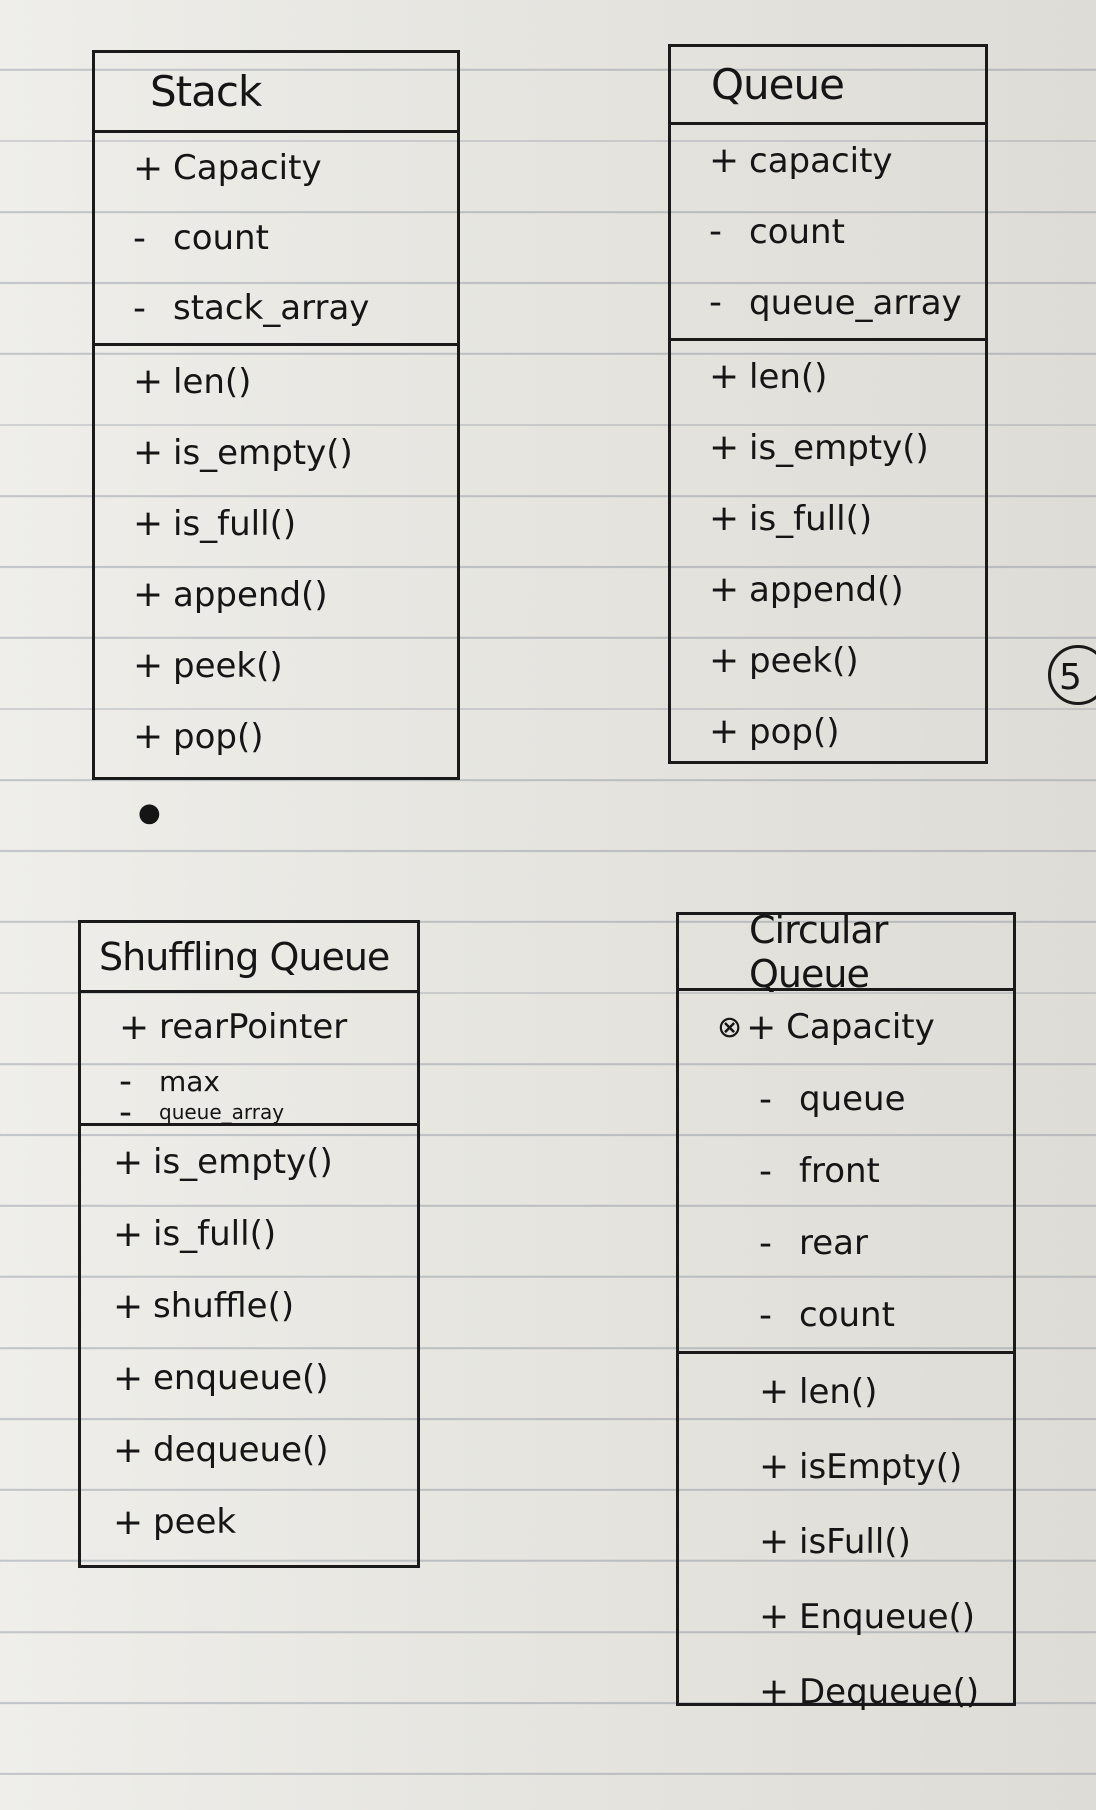 Image resolution: width=1096 pixels, height=1810 pixels. What do you see at coordinates (249, 1522) in the screenshot?
I see `method-row: + peek` at bounding box center [249, 1522].